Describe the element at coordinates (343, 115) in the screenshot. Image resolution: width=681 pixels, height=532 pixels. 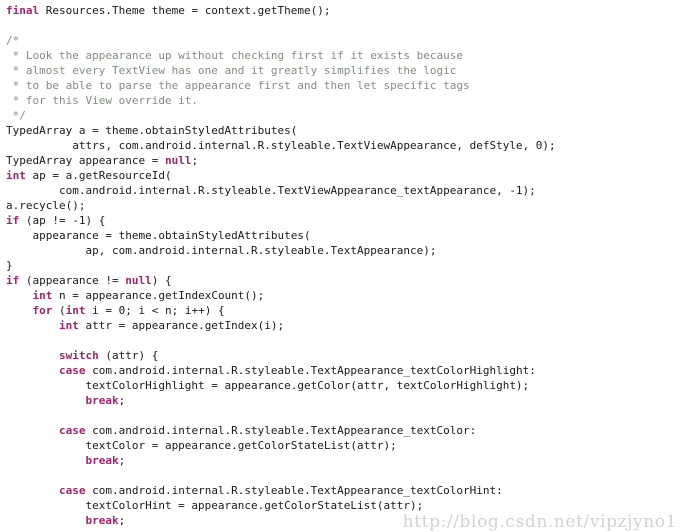
I see `code-line: */` at that location.